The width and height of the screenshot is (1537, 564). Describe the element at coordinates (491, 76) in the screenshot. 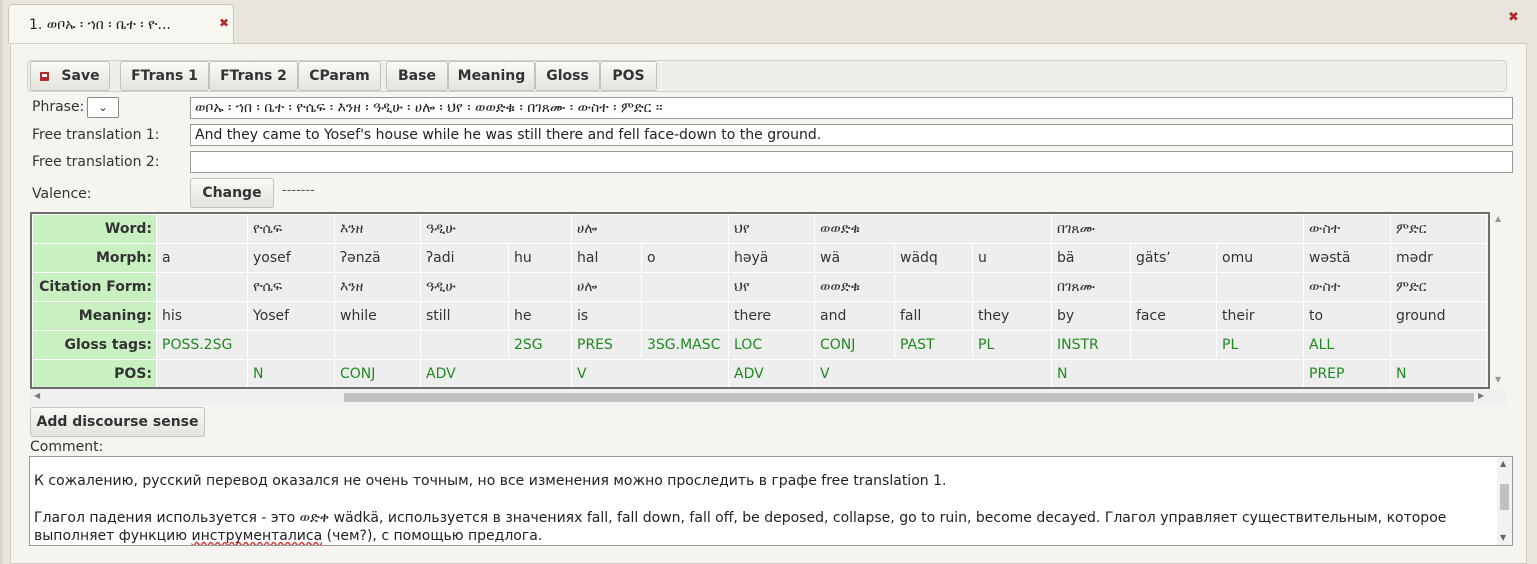

I see `tab-meaning: Meaning` at that location.